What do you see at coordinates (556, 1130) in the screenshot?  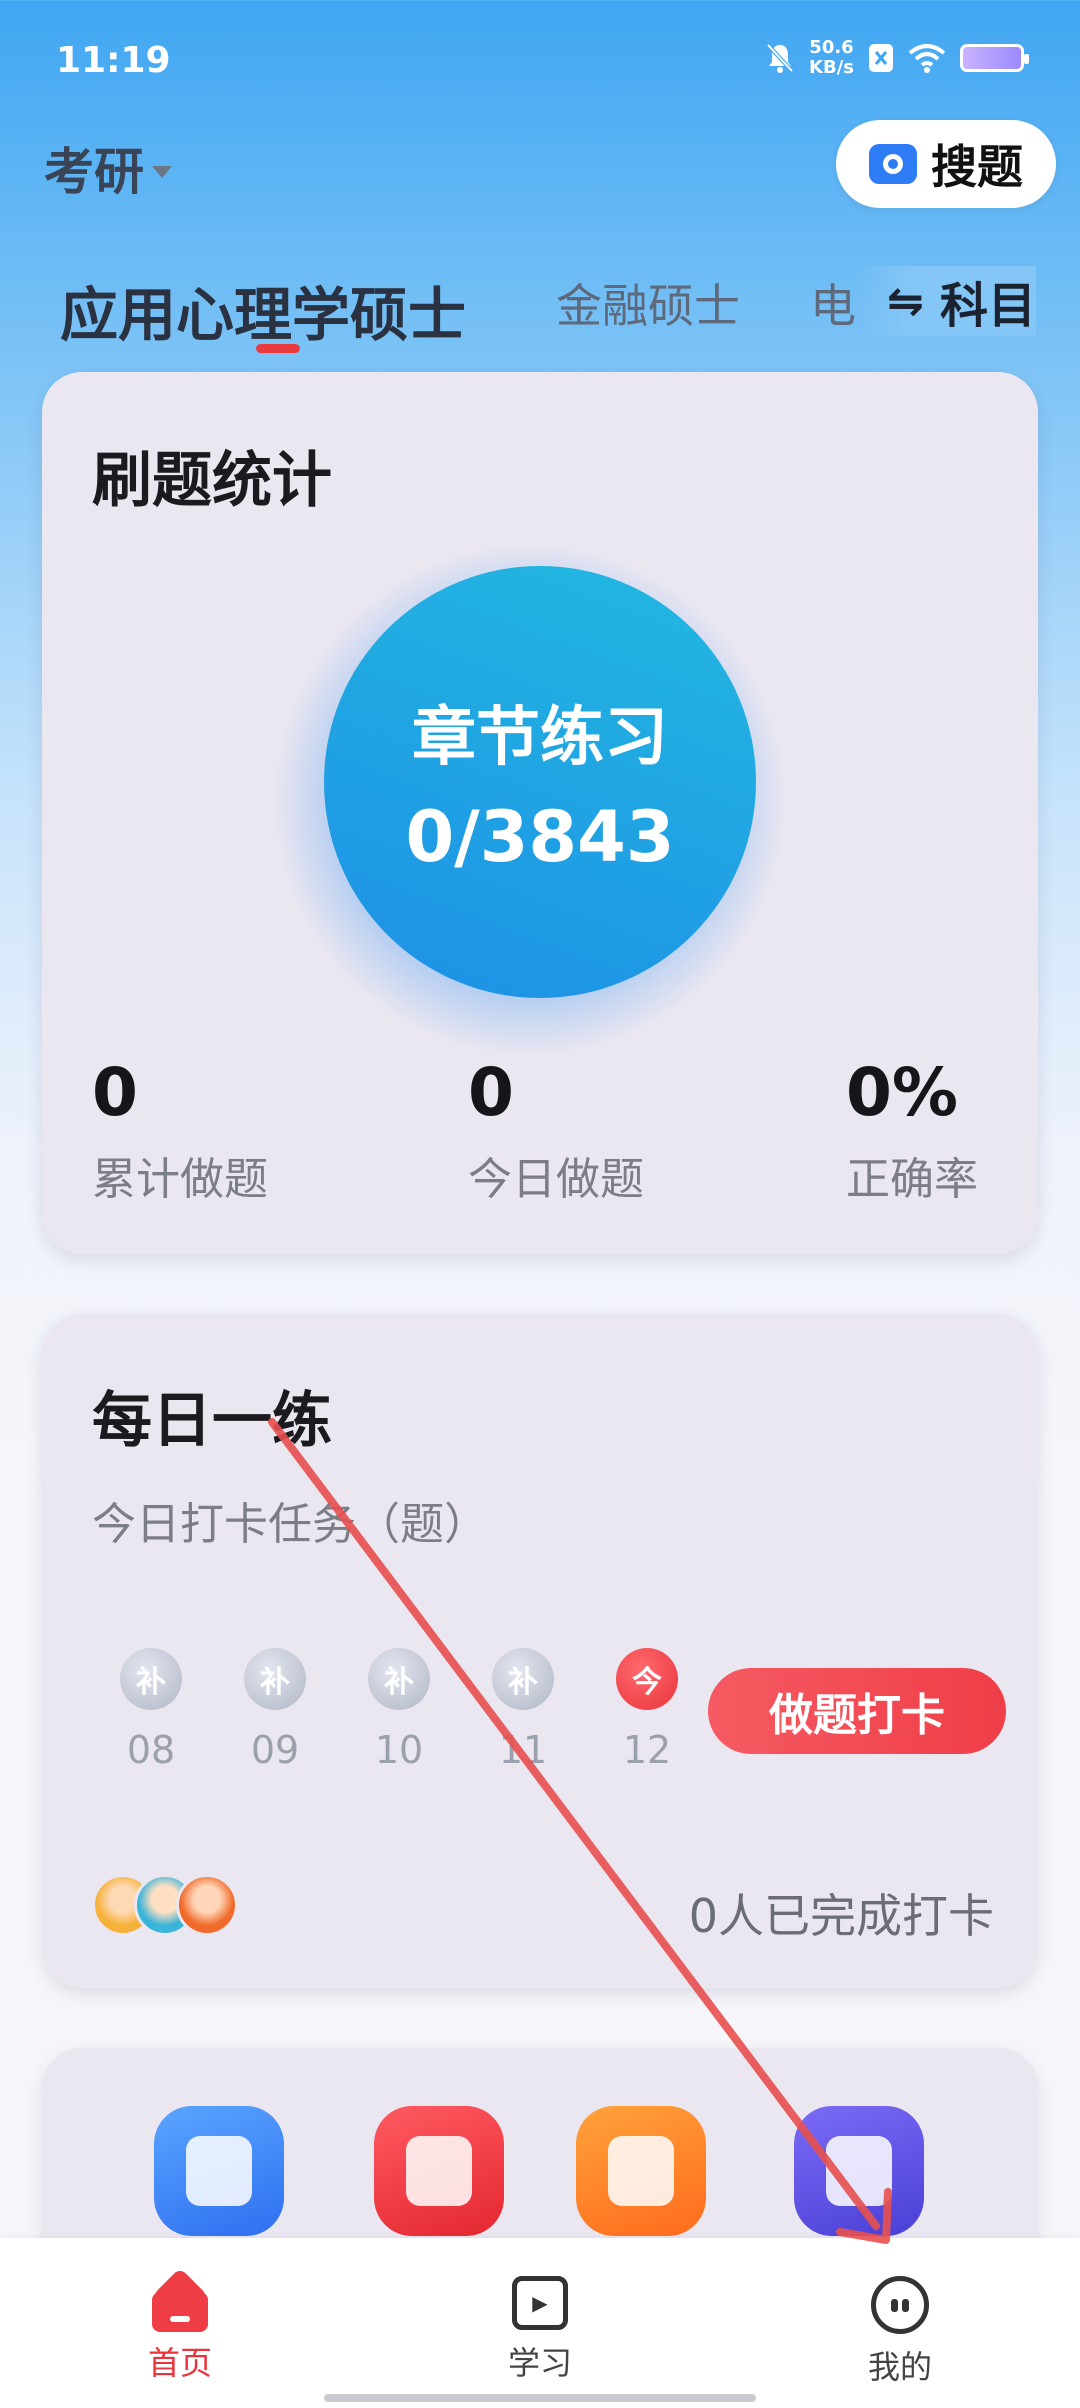 I see `stat-today: 0 今日做题` at bounding box center [556, 1130].